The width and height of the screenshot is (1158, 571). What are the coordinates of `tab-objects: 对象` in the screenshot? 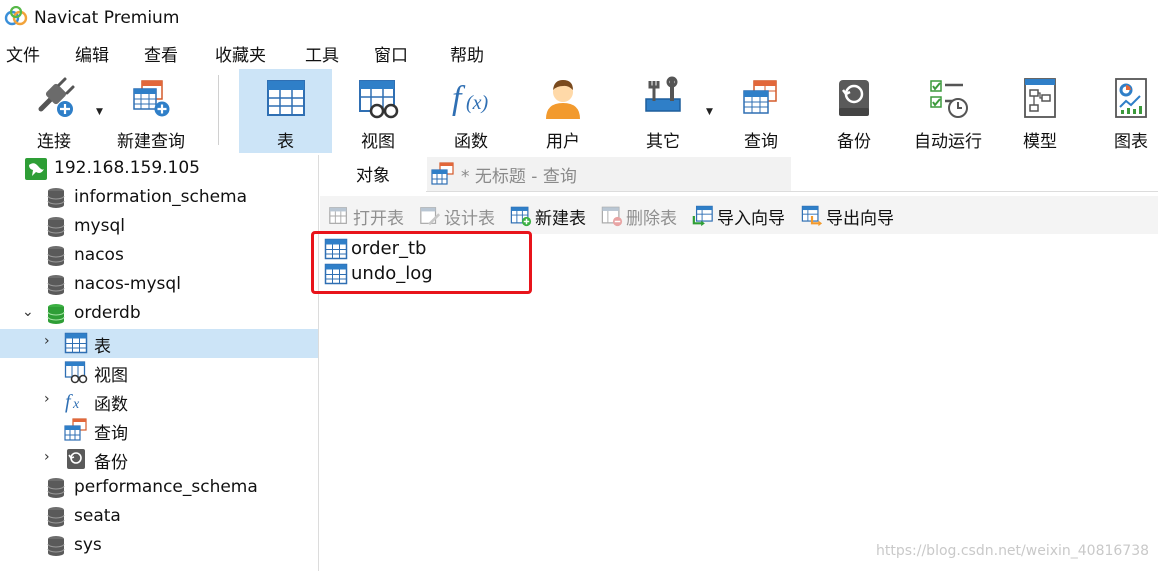 It's located at (373, 173).